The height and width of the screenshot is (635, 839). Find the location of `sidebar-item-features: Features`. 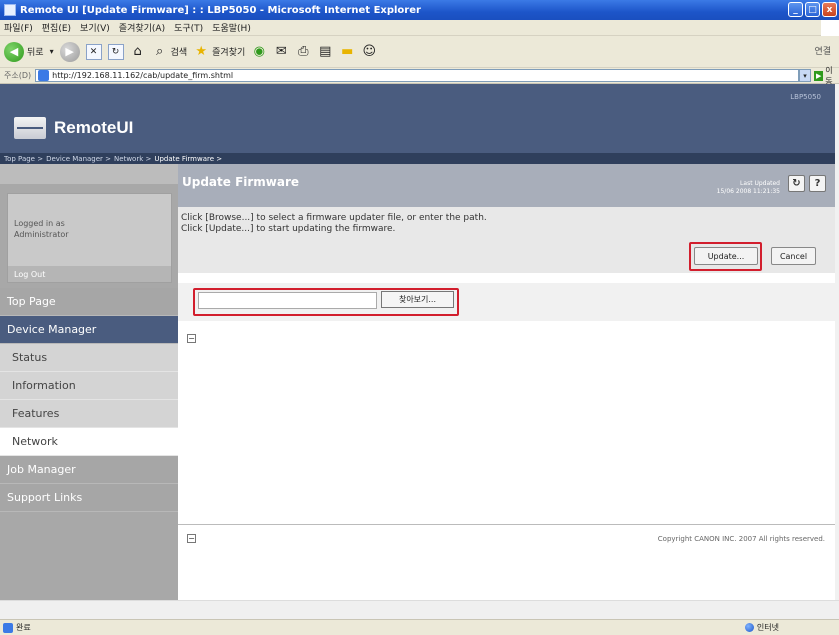

sidebar-item-features: Features is located at coordinates (89, 414).